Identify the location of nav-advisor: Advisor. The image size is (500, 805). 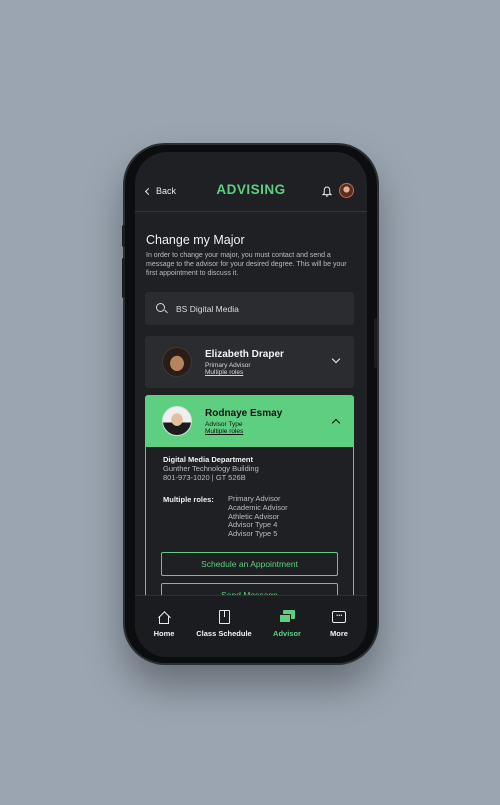
(287, 617).